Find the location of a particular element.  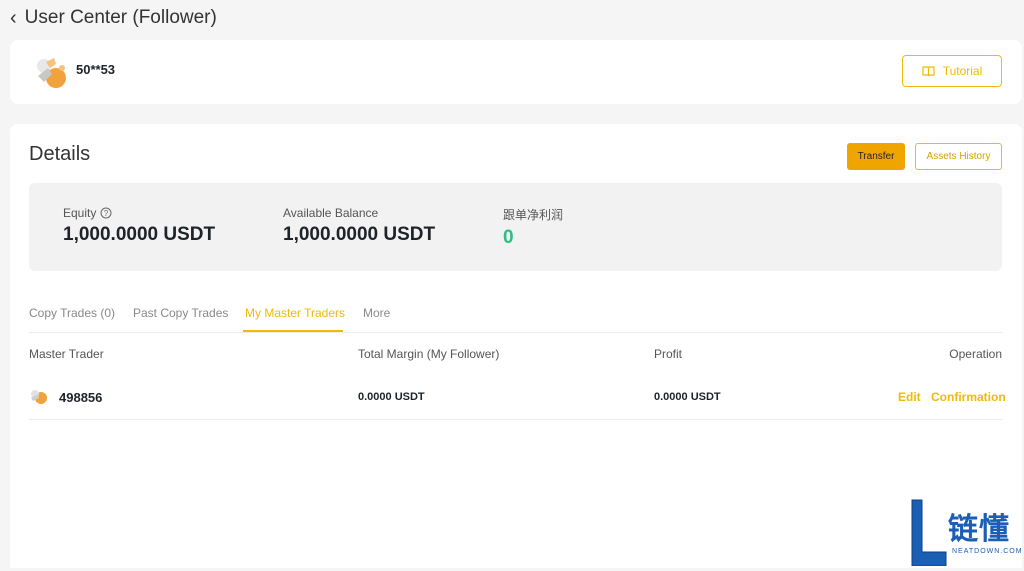

column-header-operation: Operation is located at coordinates (975, 354).